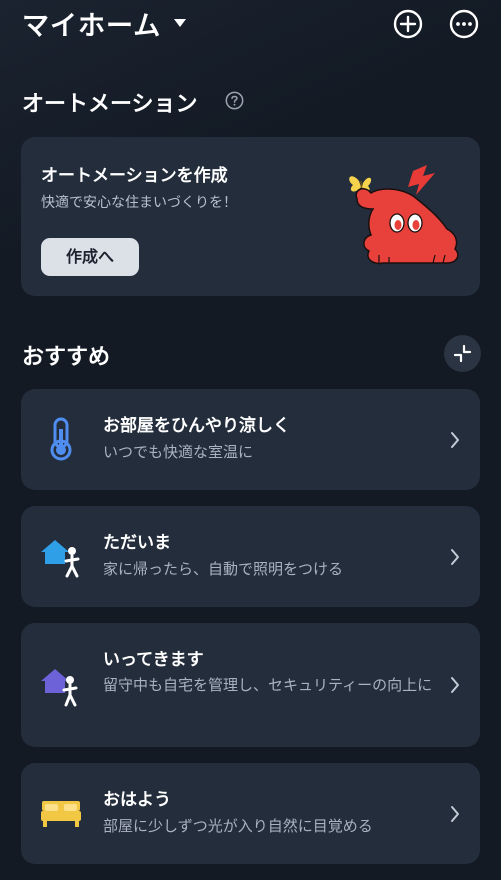 The image size is (501, 880). What do you see at coordinates (59, 688) in the screenshot?
I see `home-leave-icon` at bounding box center [59, 688].